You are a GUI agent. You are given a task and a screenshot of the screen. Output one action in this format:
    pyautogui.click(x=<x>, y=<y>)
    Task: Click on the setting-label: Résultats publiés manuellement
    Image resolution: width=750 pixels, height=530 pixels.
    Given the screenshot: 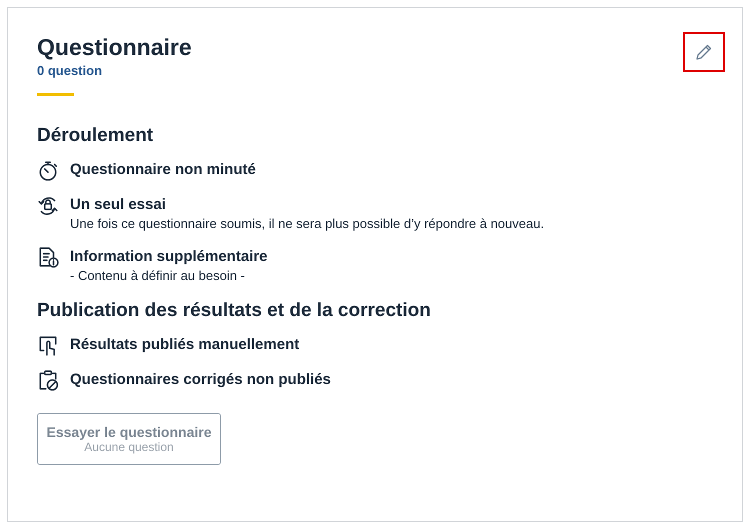 What is the action you would take?
    pyautogui.click(x=185, y=345)
    